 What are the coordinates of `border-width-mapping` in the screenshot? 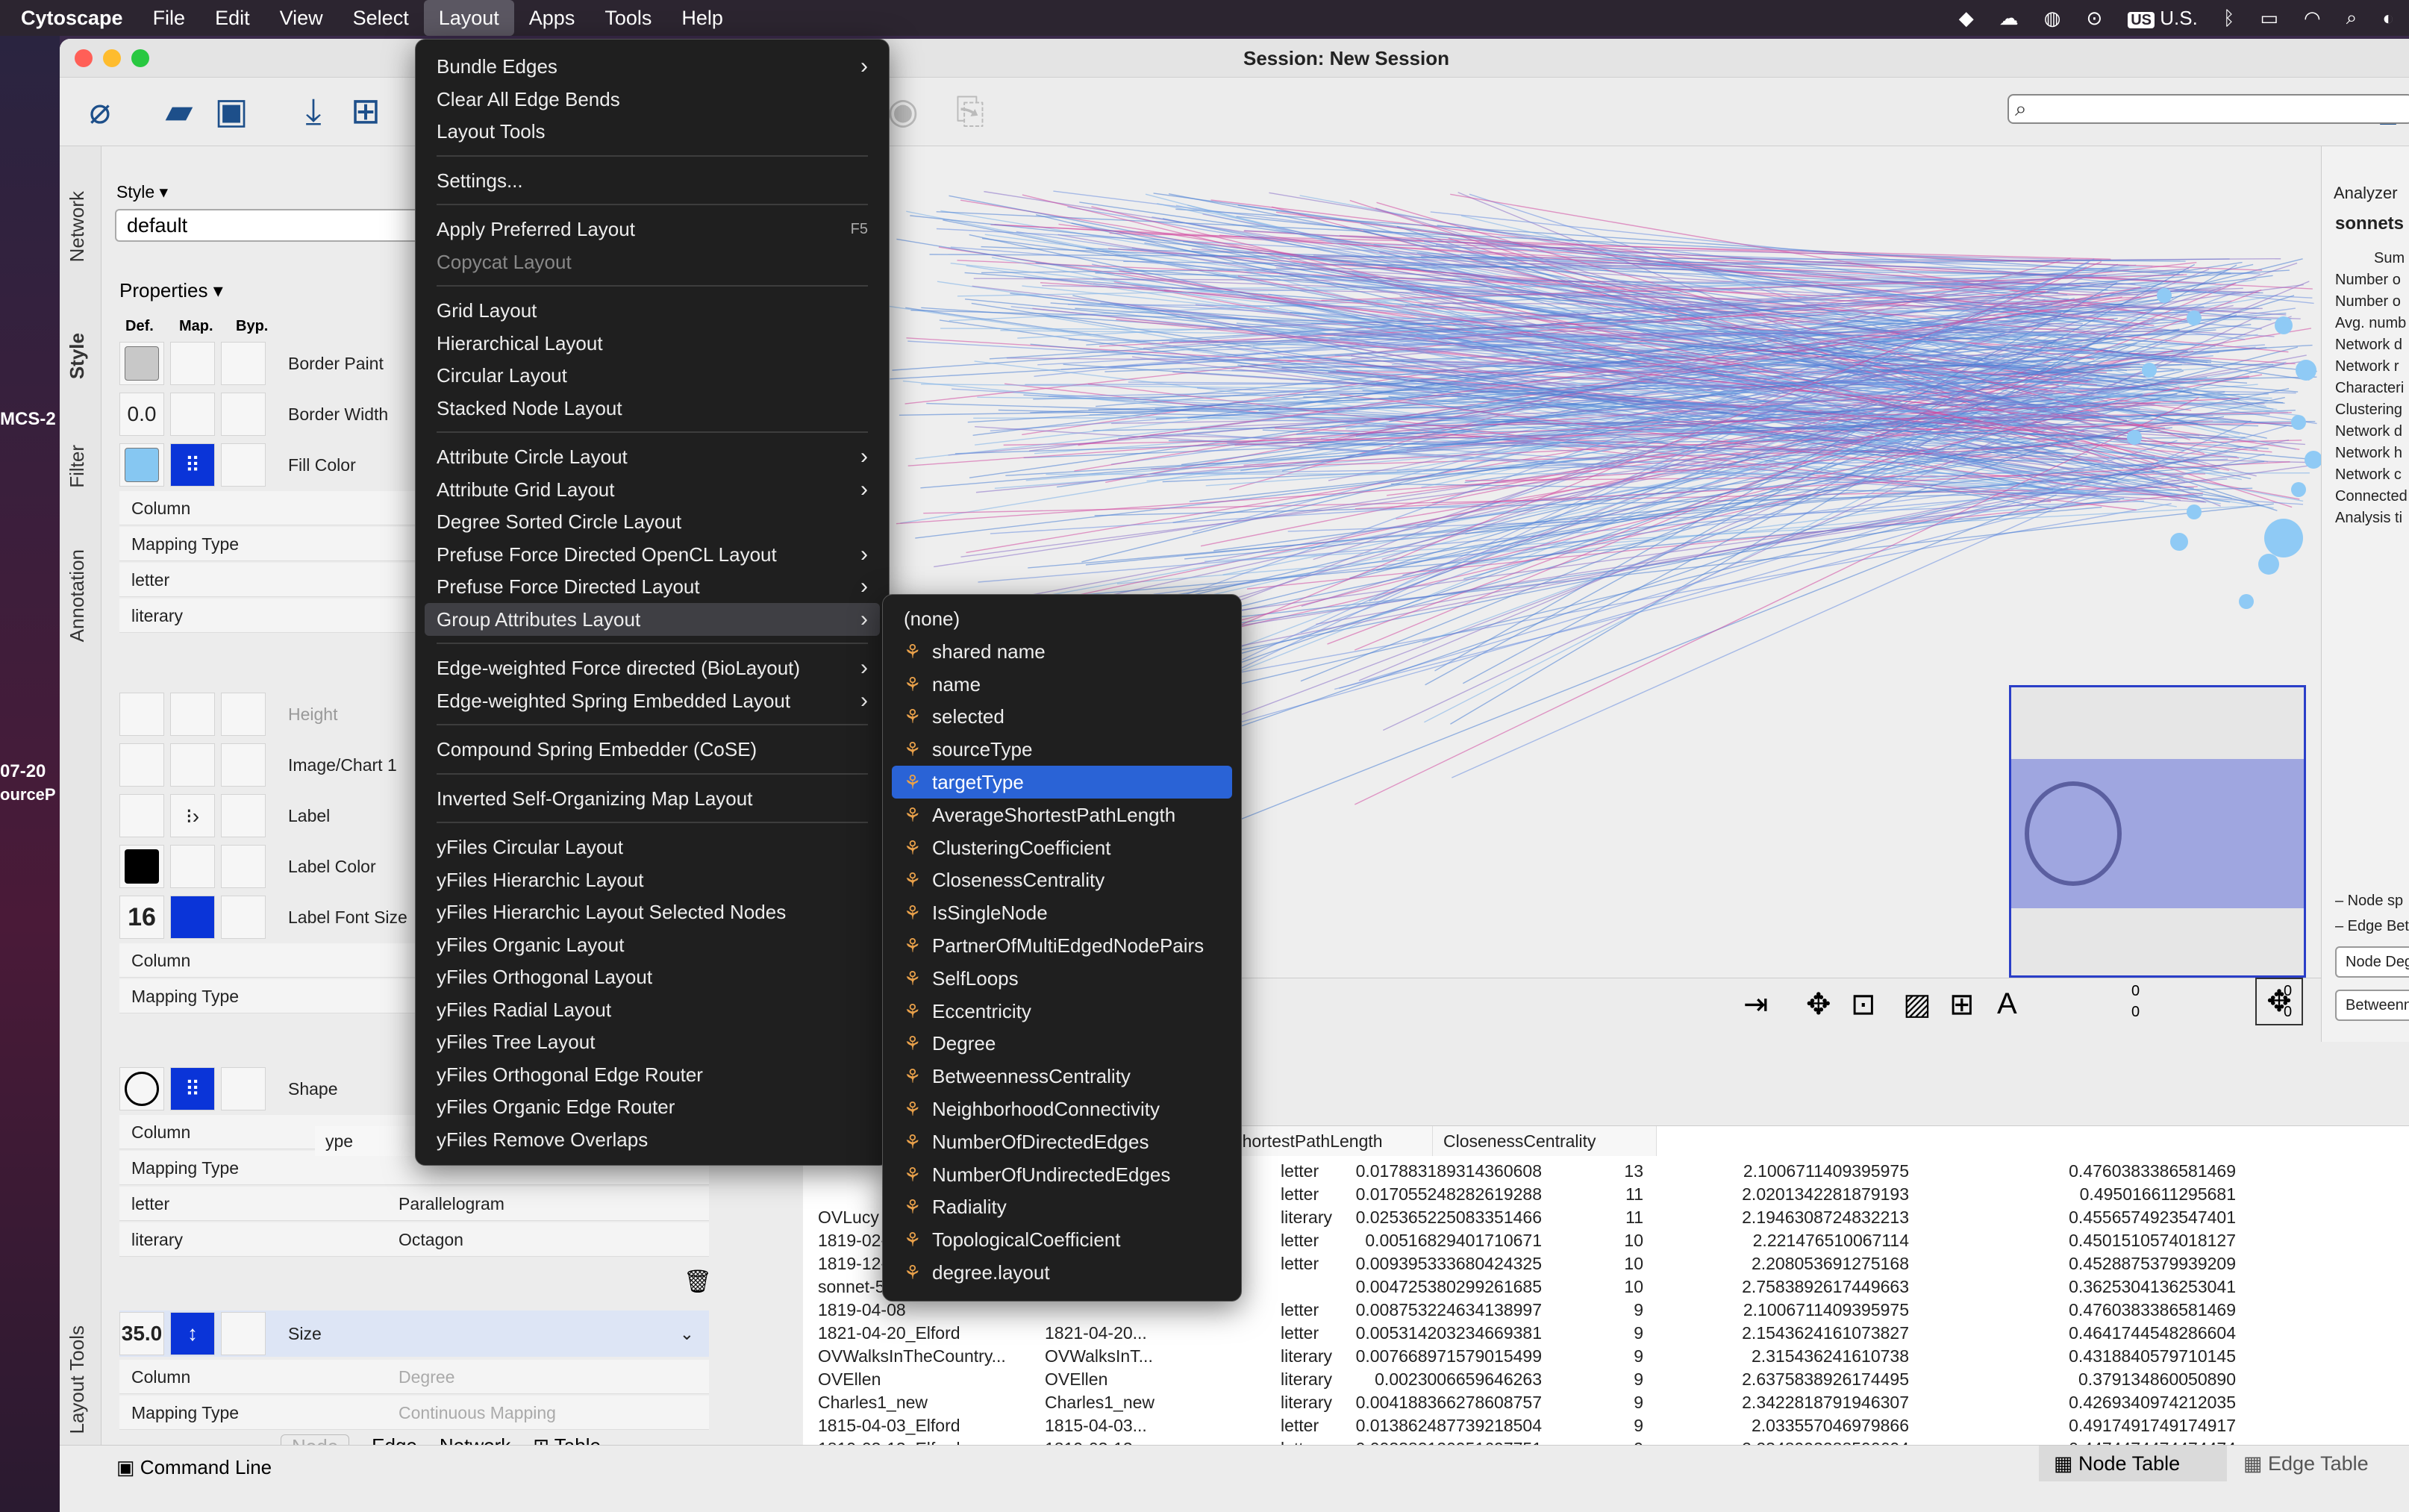 It's located at (192, 414).